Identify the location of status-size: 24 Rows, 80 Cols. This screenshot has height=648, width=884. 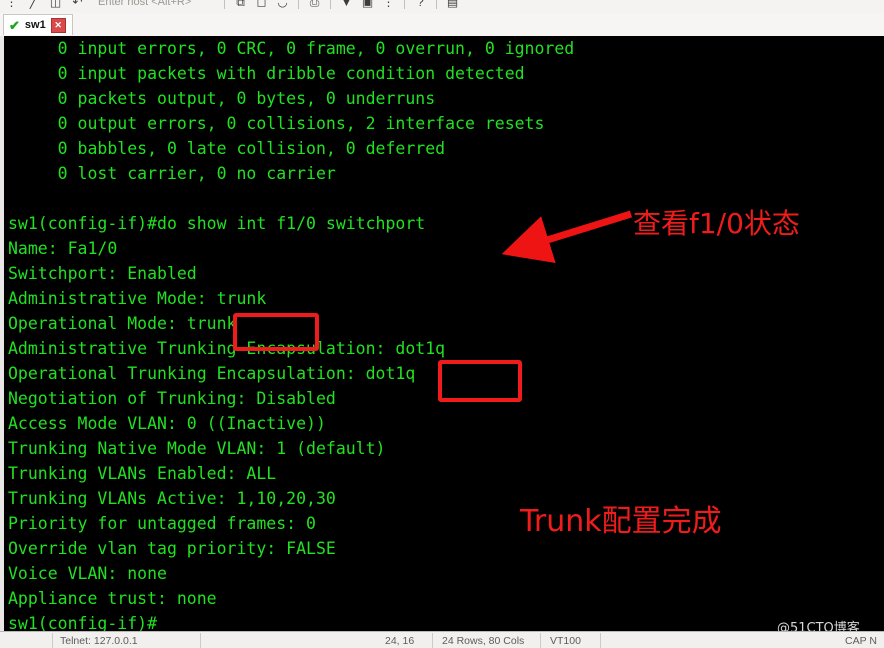
(483, 641).